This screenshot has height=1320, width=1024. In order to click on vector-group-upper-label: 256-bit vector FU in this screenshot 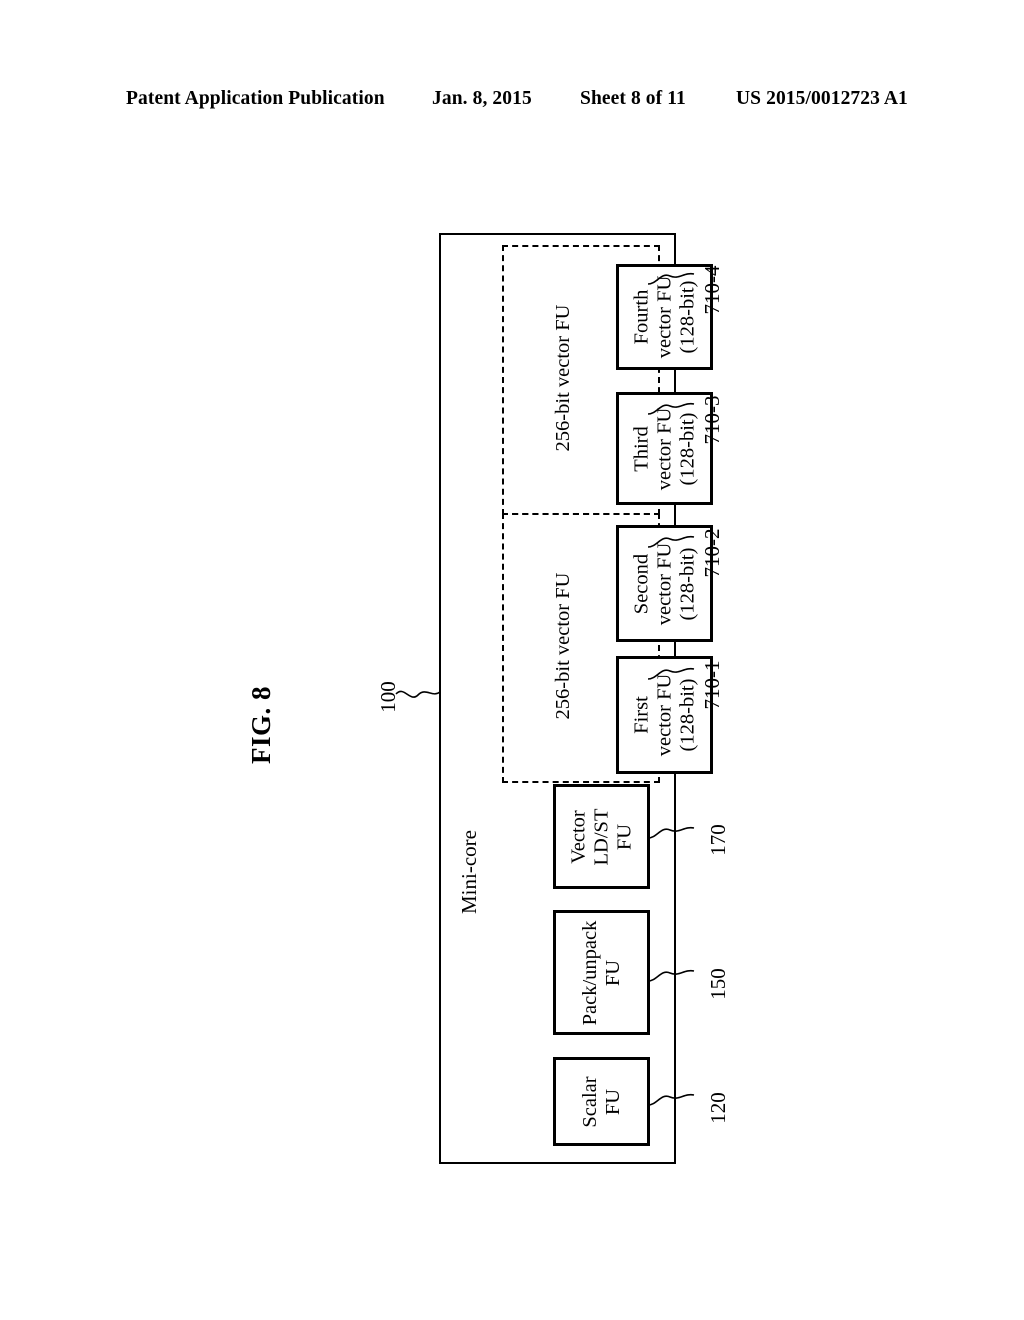, I will do `click(562, 378)`.